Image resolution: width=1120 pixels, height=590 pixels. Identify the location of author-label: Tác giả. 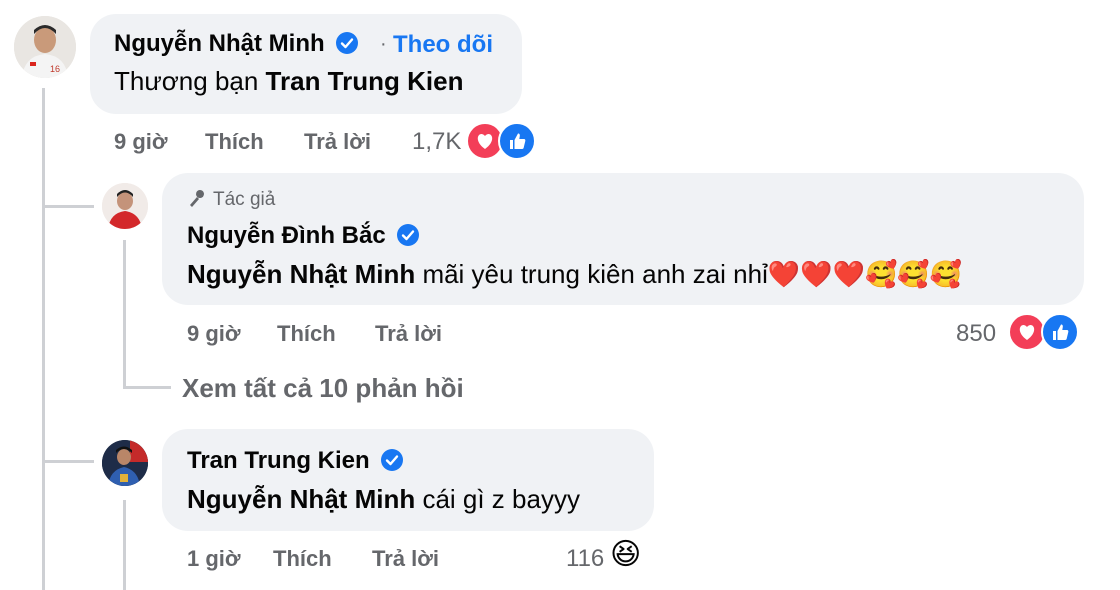
(231, 200).